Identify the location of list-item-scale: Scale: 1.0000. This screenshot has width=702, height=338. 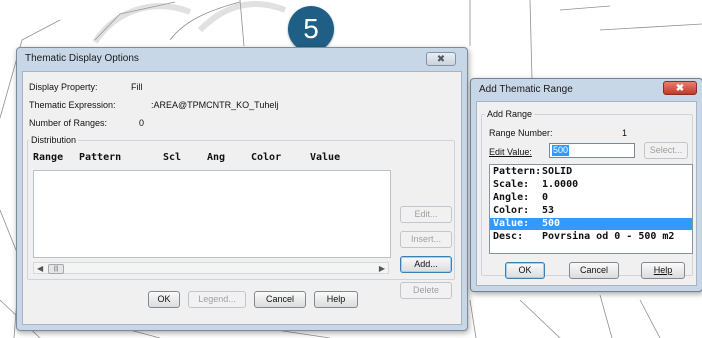
(591, 185).